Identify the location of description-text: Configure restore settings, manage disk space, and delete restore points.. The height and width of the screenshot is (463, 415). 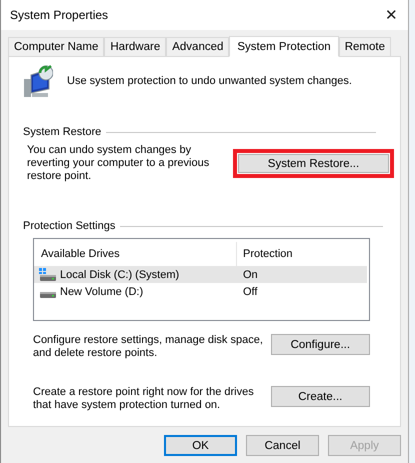
(148, 347).